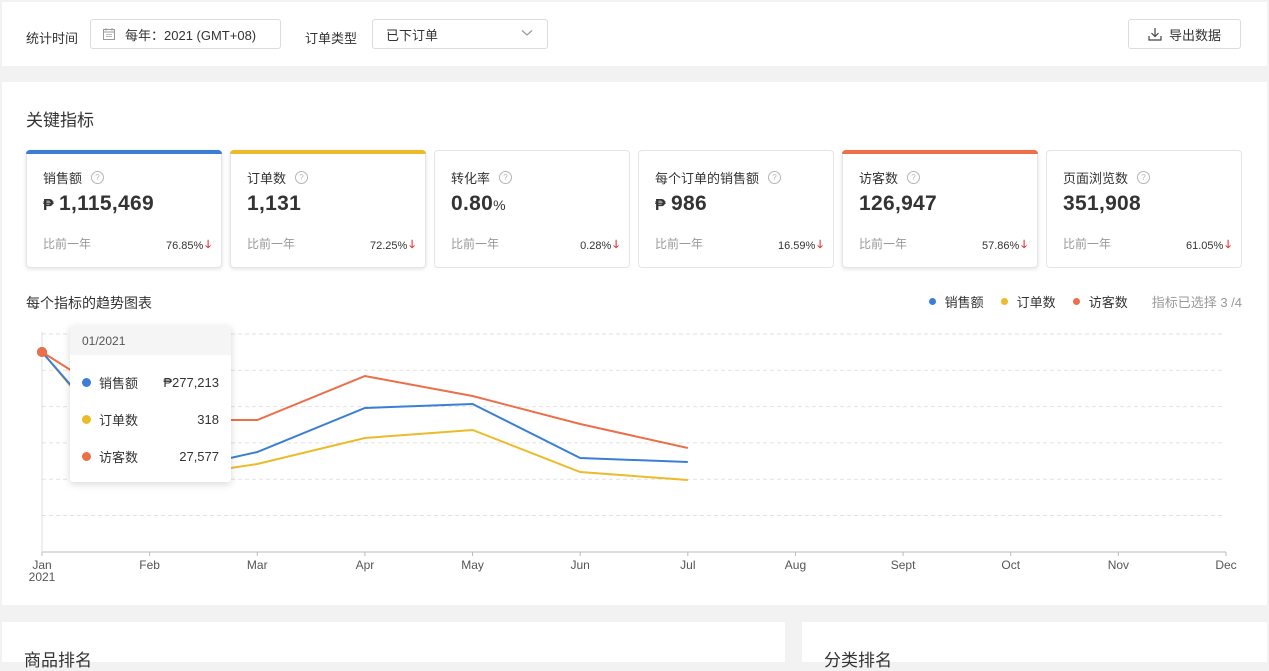  I want to click on x-tick-label: Nov, so click(1118, 565).